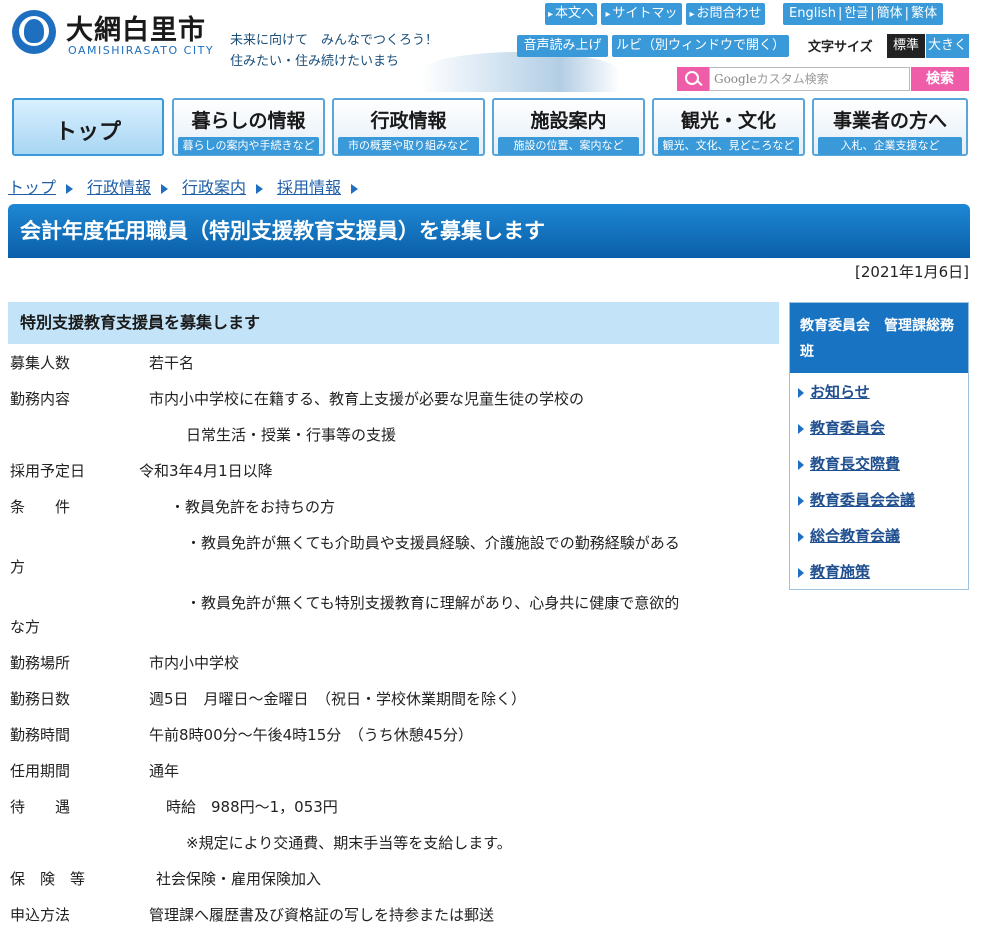 The image size is (982, 926). I want to click on search-icon, so click(693, 79).